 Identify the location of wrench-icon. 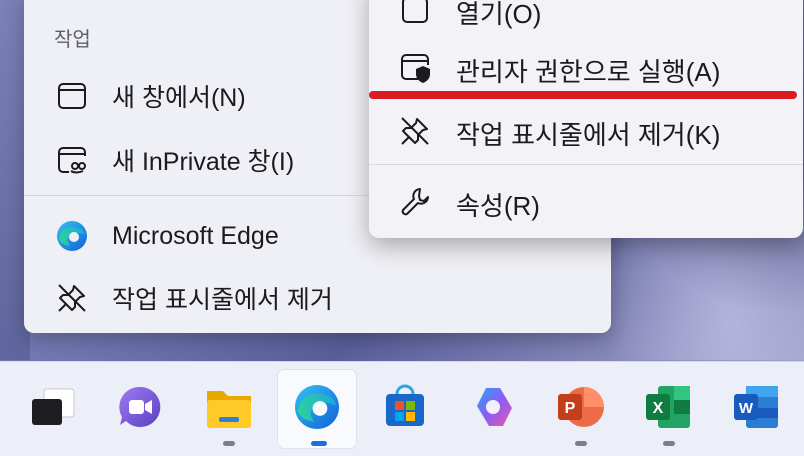
(415, 202).